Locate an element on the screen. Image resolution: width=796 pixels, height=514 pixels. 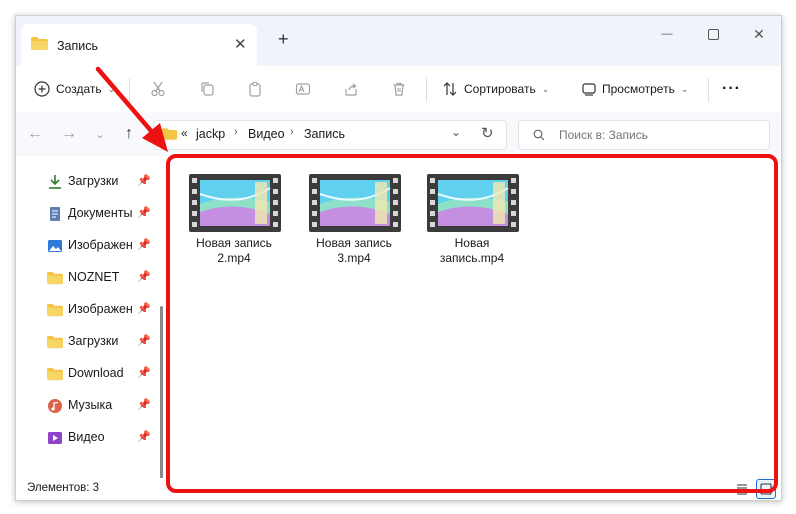
arrow-left-icon: ← is located at coordinates (35, 133).